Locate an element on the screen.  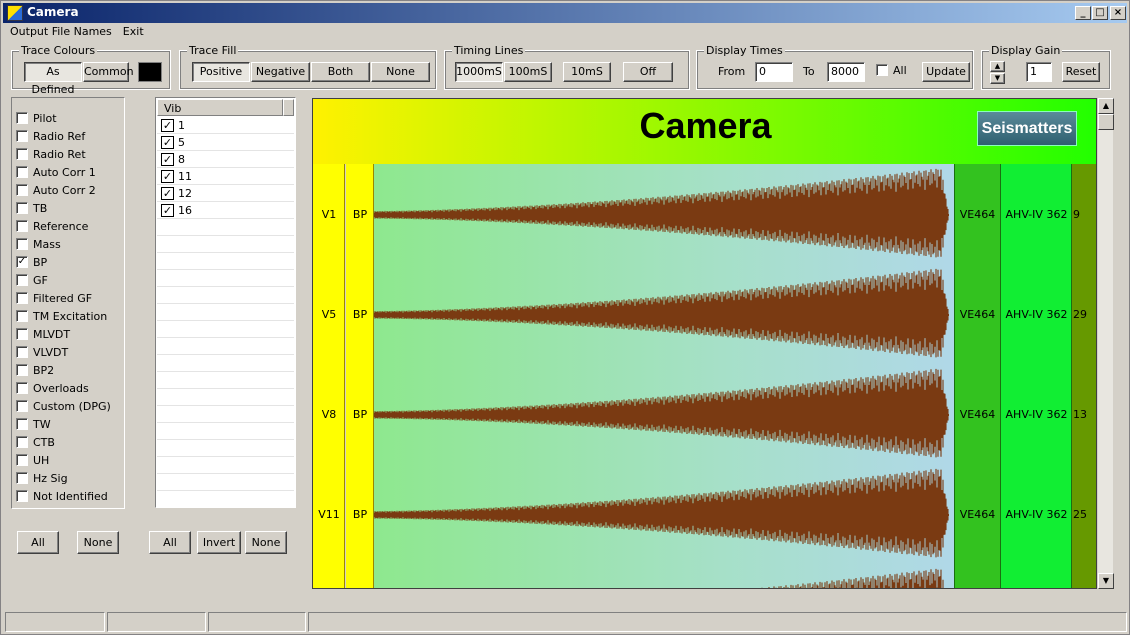
trace-vib-label: V5 is located at coordinates (329, 314).